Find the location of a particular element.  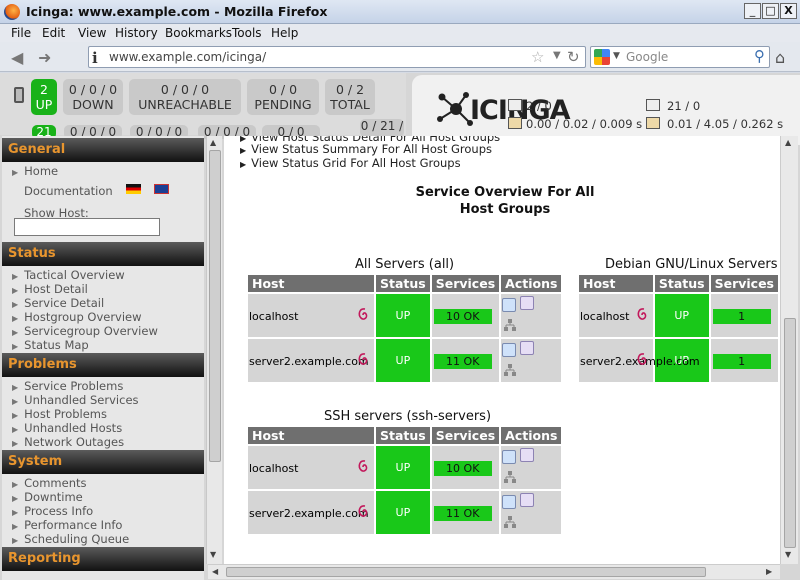

search-box: ▼ Google ⚲ is located at coordinates (680, 57).